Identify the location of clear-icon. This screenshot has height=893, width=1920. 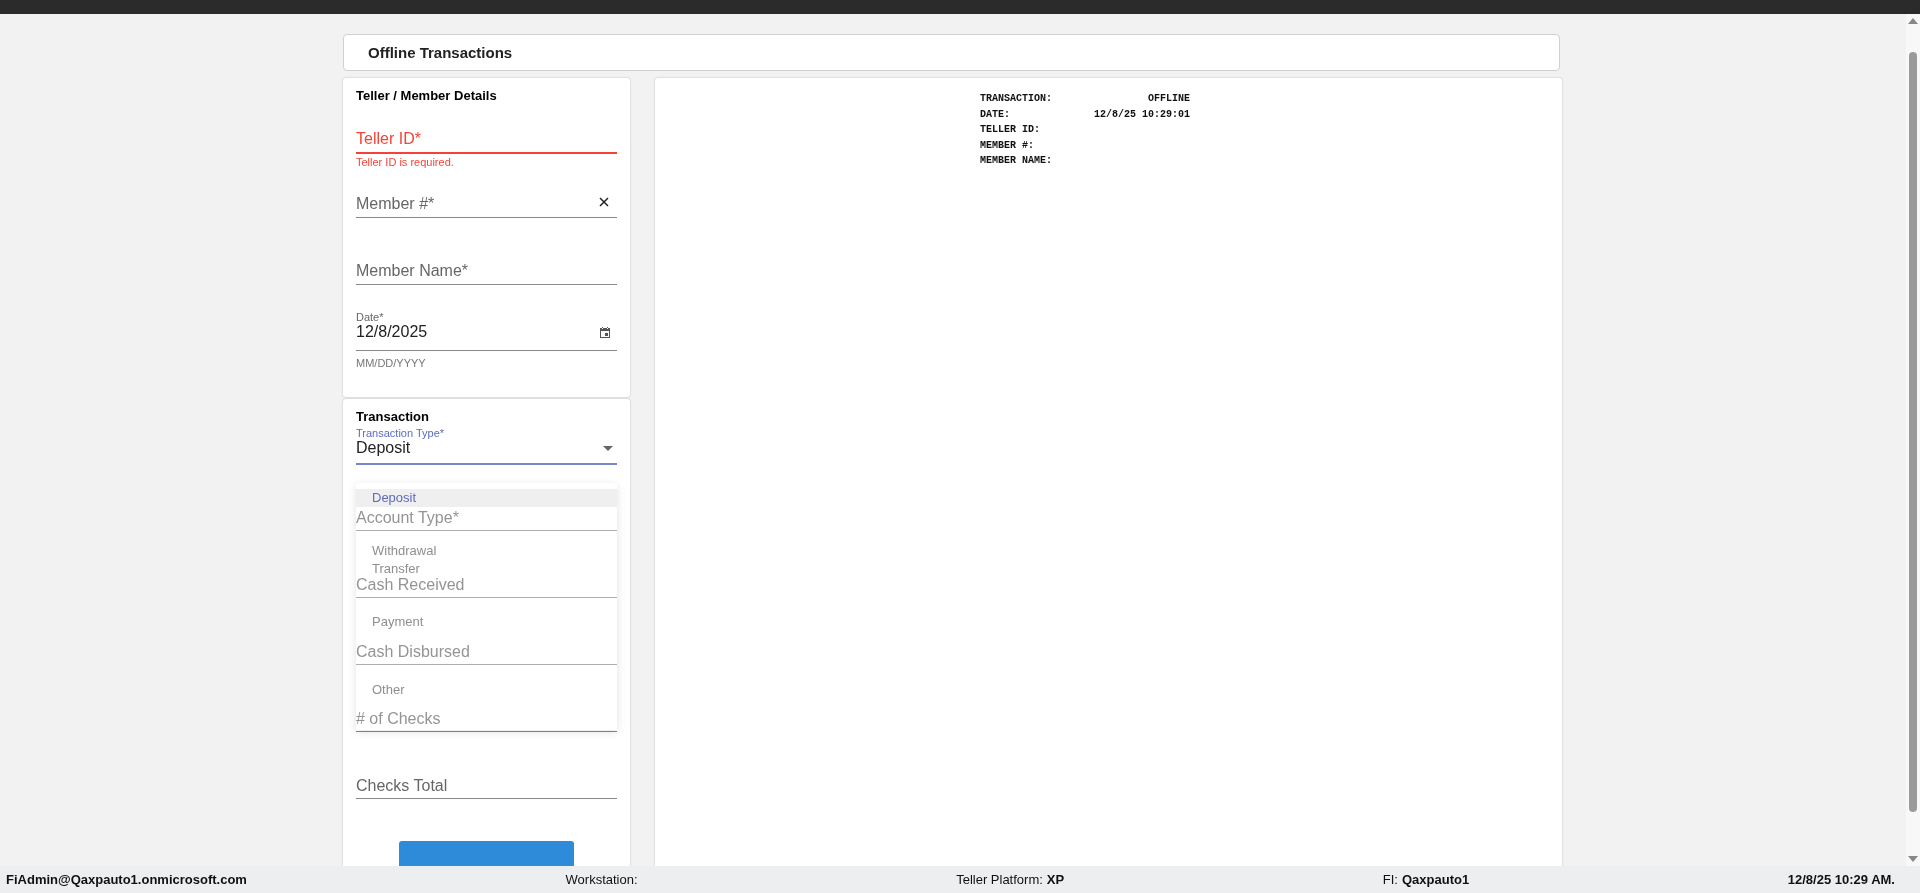
(604, 202).